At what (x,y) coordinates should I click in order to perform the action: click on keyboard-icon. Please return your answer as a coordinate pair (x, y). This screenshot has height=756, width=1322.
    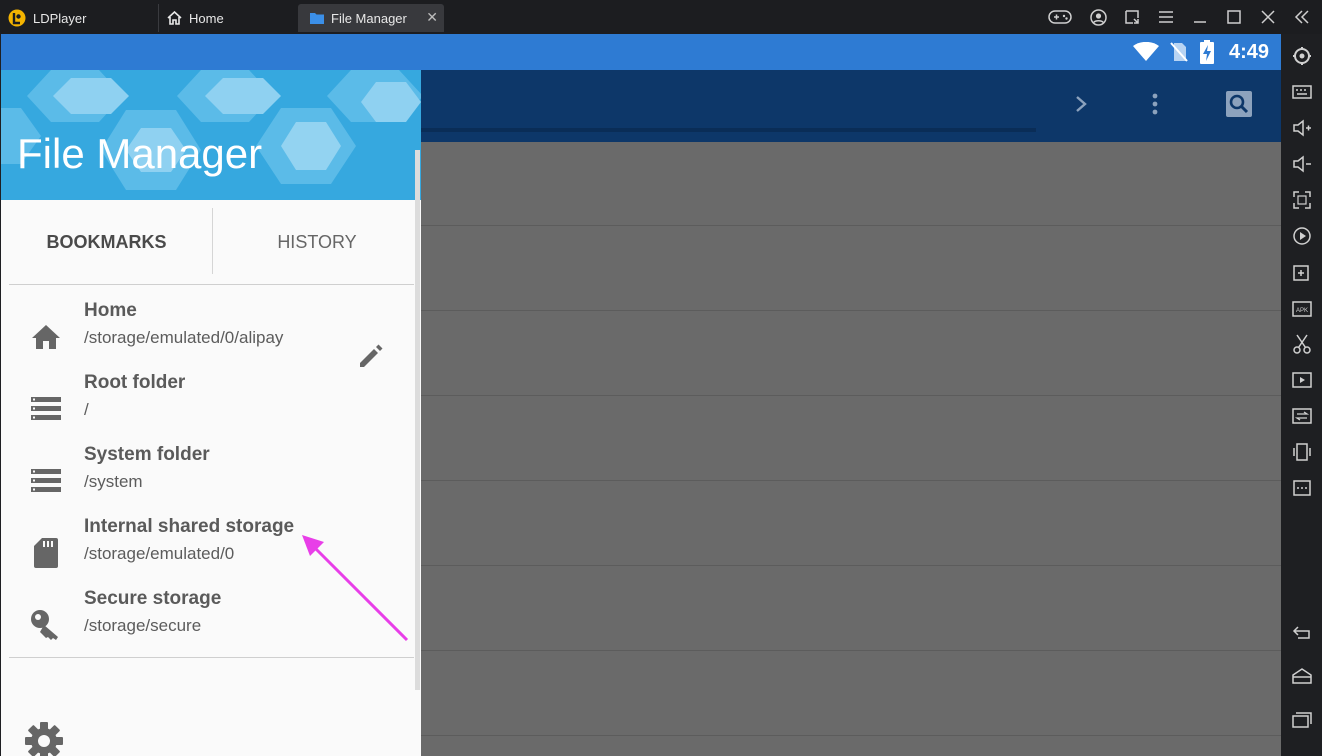
    Looking at the image, I should click on (1302, 92).